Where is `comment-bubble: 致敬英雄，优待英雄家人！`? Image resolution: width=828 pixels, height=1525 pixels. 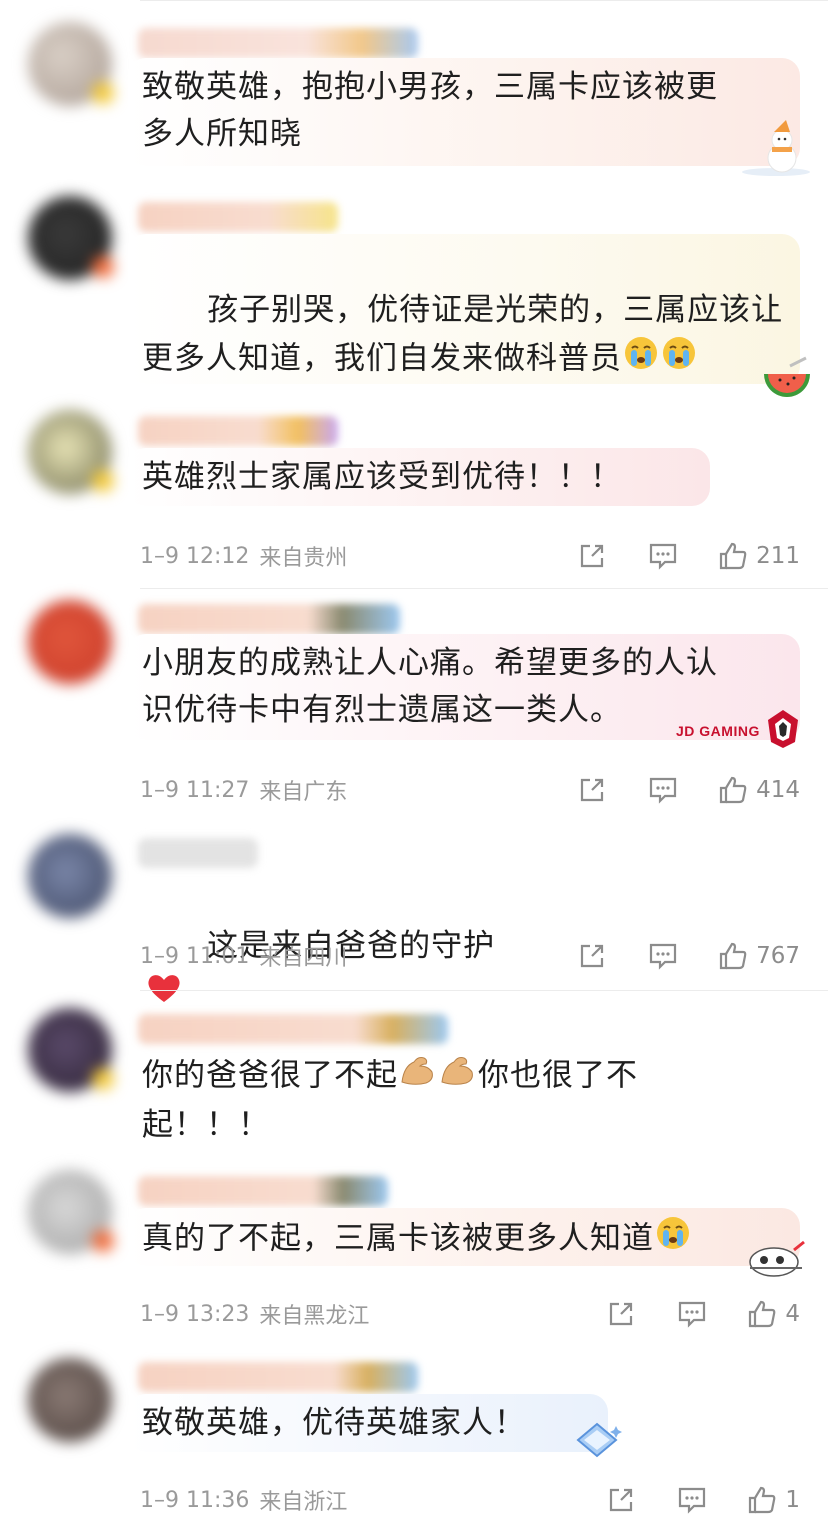
comment-bubble: 致敬英雄，优待英雄家人！ is located at coordinates (368, 1423).